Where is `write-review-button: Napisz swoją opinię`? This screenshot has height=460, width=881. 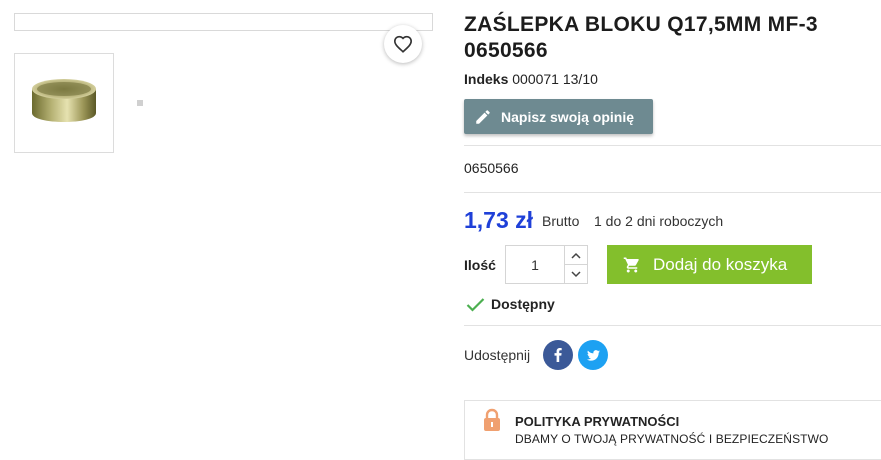 write-review-button: Napisz swoją opinię is located at coordinates (558, 116).